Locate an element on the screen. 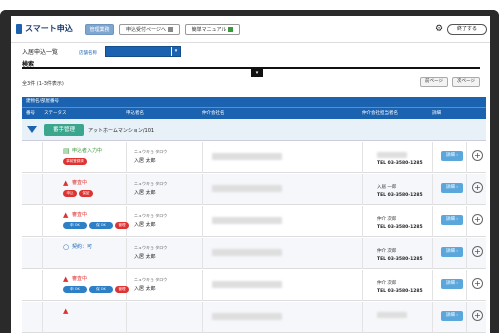 The height and width of the screenshot is (333, 499). tab-manual: 簡単マニュアル is located at coordinates (212, 29).